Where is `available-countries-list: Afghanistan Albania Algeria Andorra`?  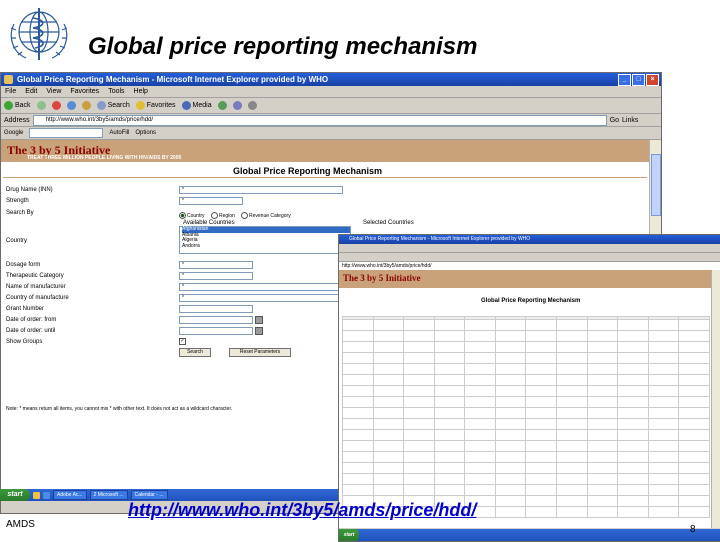
available-countries-list: Afghanistan Albania Algeria Andorra is located at coordinates (265, 240).